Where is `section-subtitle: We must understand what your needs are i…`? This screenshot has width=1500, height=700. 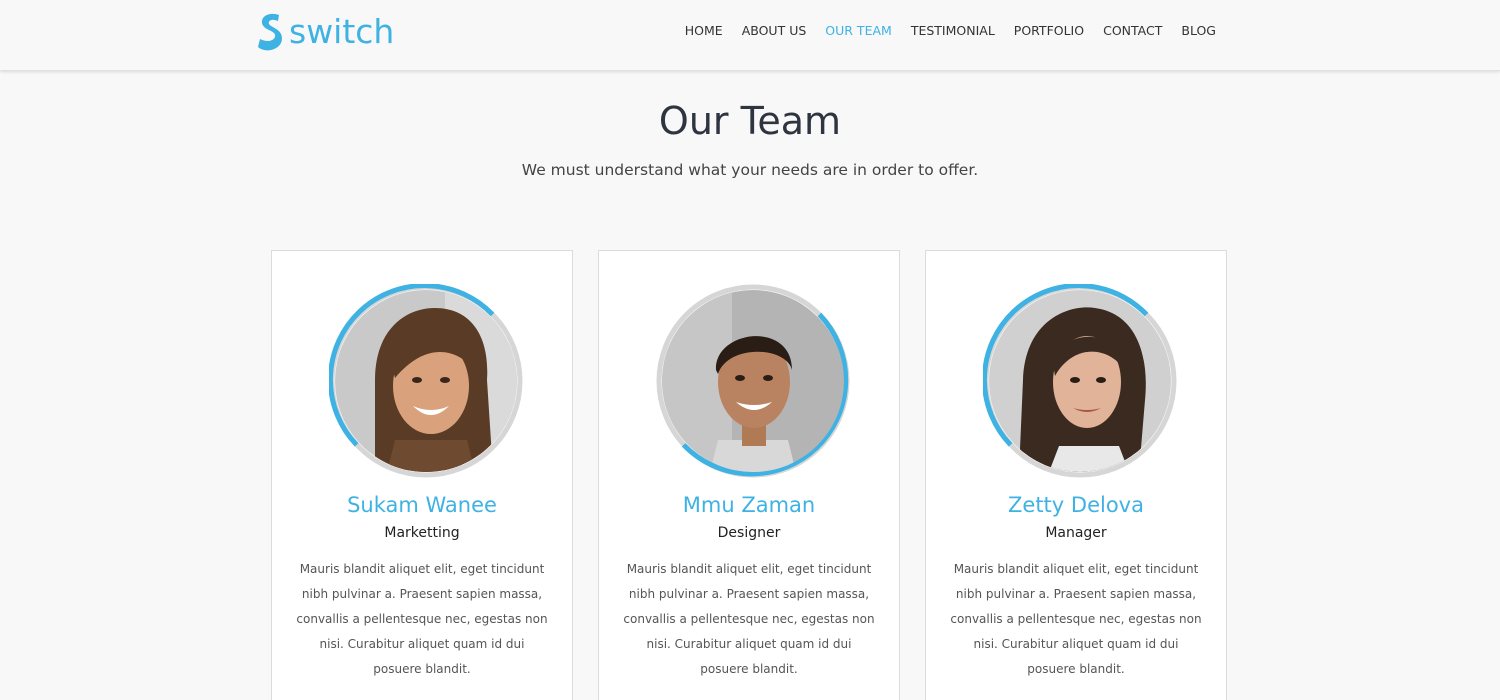
section-subtitle: We must understand what your needs are i… is located at coordinates (750, 170).